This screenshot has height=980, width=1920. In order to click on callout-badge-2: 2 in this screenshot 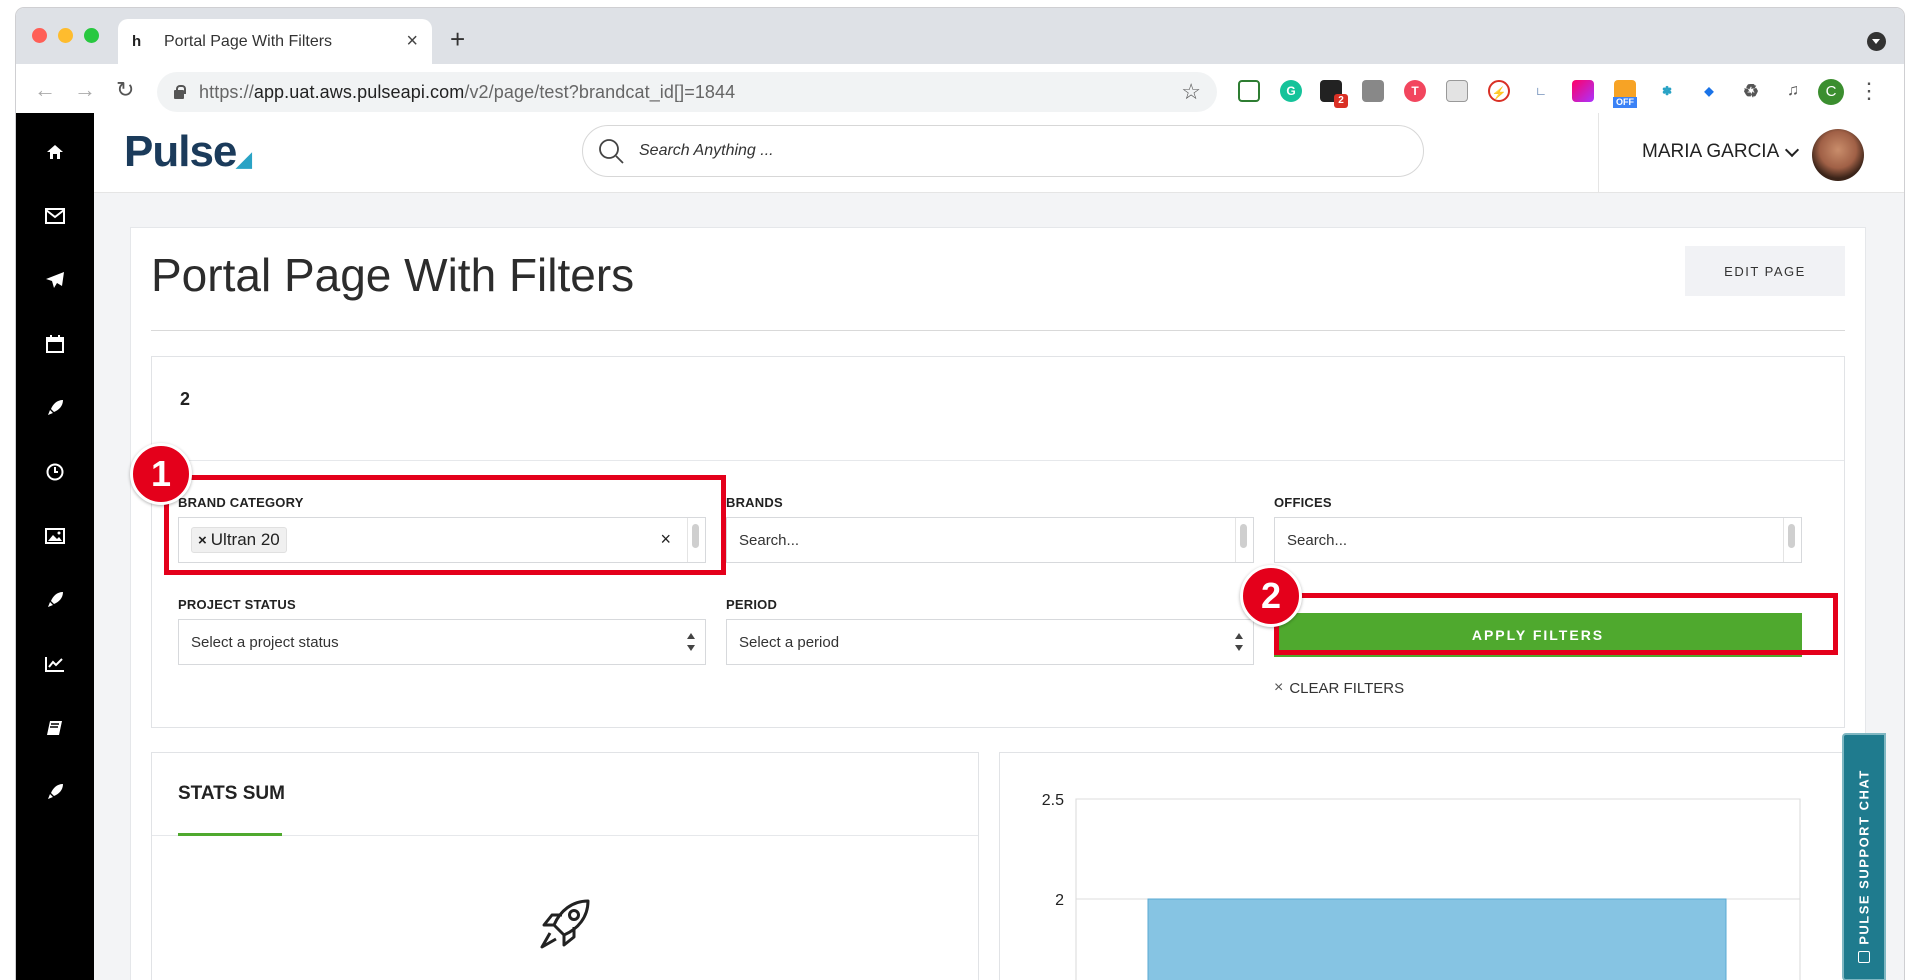, I will do `click(1271, 596)`.